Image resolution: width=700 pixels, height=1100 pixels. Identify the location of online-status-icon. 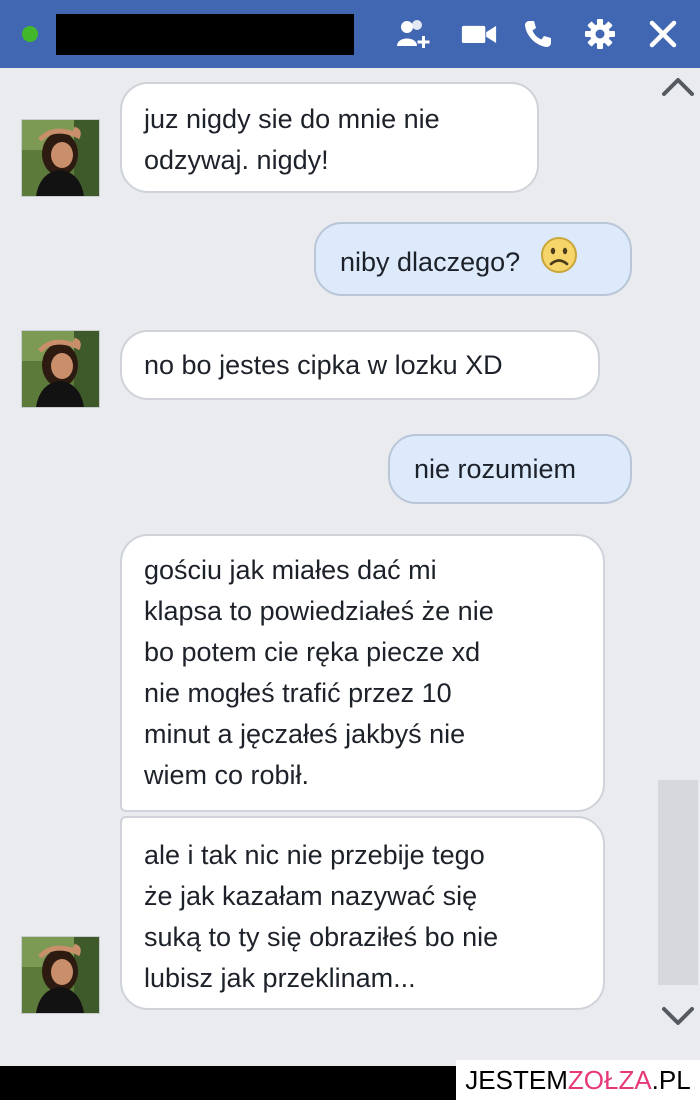
(30, 34).